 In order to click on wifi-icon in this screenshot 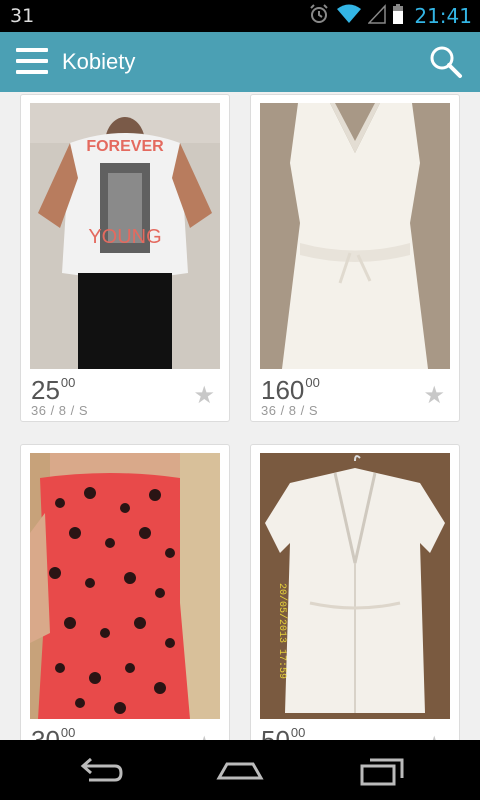, I will do `click(349, 16)`.